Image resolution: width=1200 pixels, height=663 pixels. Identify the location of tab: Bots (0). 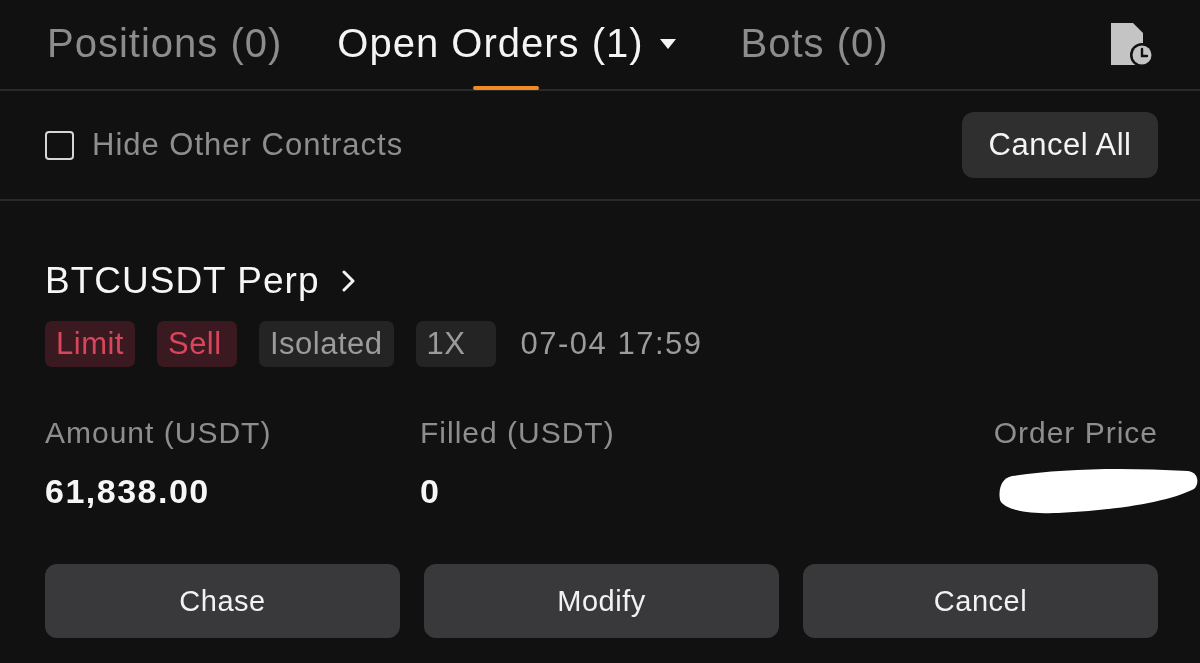
(814, 44).